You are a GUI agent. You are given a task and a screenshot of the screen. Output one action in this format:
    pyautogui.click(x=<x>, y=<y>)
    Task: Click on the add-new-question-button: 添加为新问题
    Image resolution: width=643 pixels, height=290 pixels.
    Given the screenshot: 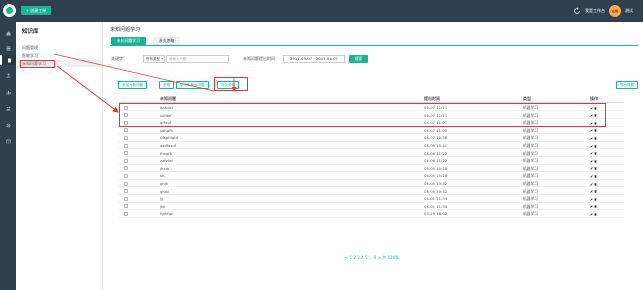 What is the action you would take?
    pyautogui.click(x=132, y=85)
    